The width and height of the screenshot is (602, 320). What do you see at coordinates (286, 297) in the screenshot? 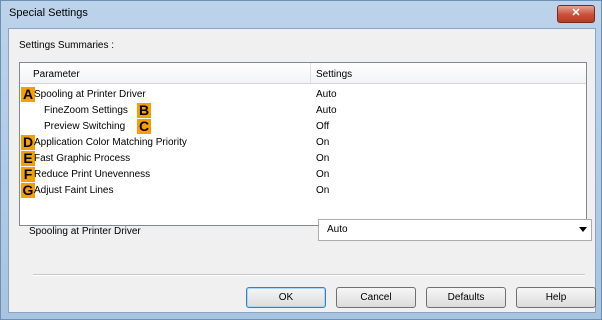
I see `ok-button: OK` at bounding box center [286, 297].